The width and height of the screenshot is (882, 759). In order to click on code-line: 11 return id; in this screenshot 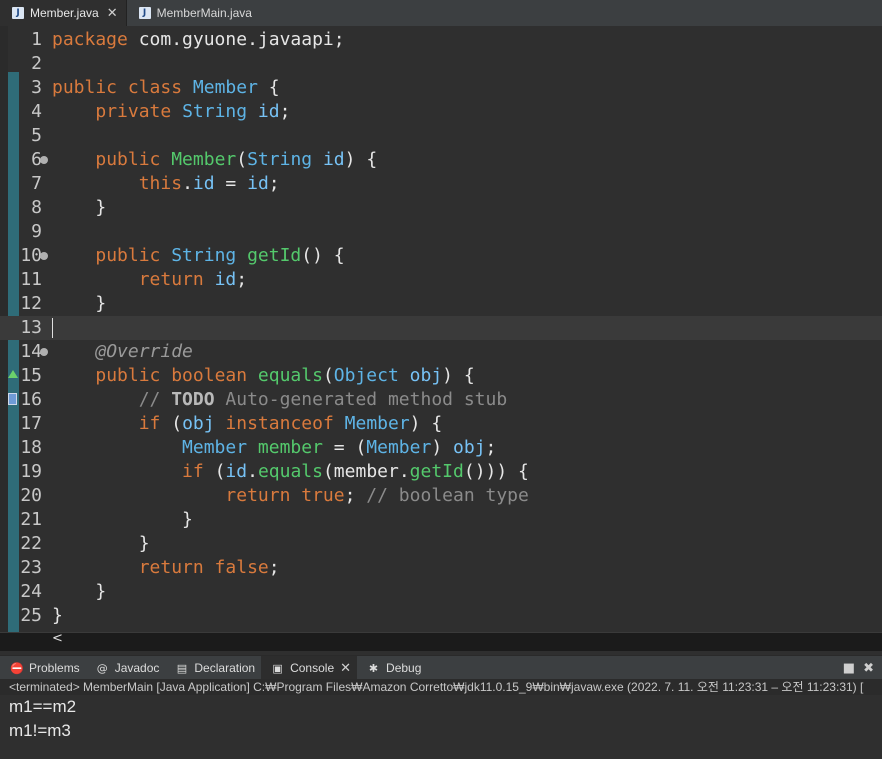, I will do `click(441, 280)`.